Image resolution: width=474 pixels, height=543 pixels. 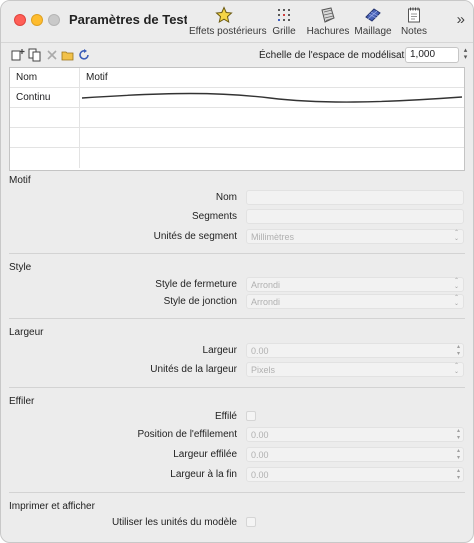 I want to click on unites-segment-select: Millimètres, so click(x=355, y=236).